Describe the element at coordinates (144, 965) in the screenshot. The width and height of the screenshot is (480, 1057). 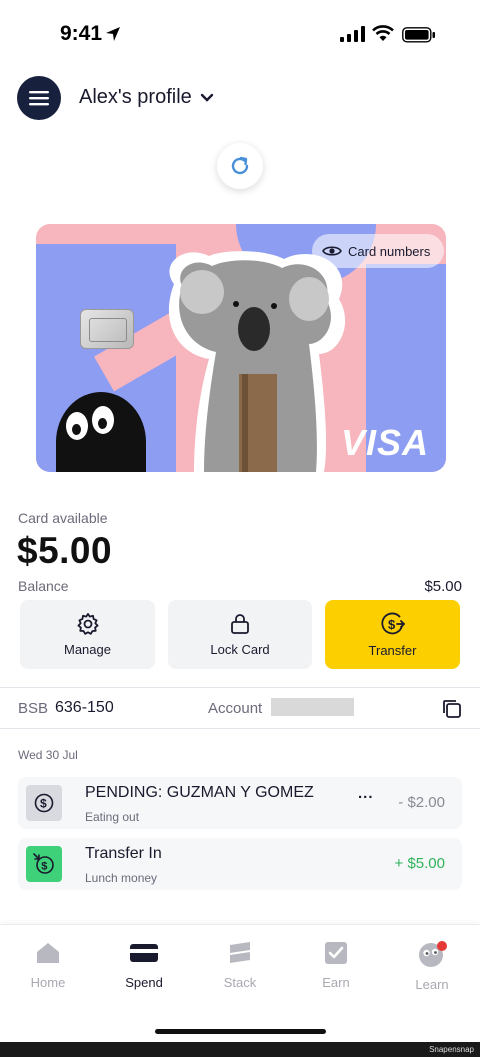
I see `tab-spend: Spend` at that location.